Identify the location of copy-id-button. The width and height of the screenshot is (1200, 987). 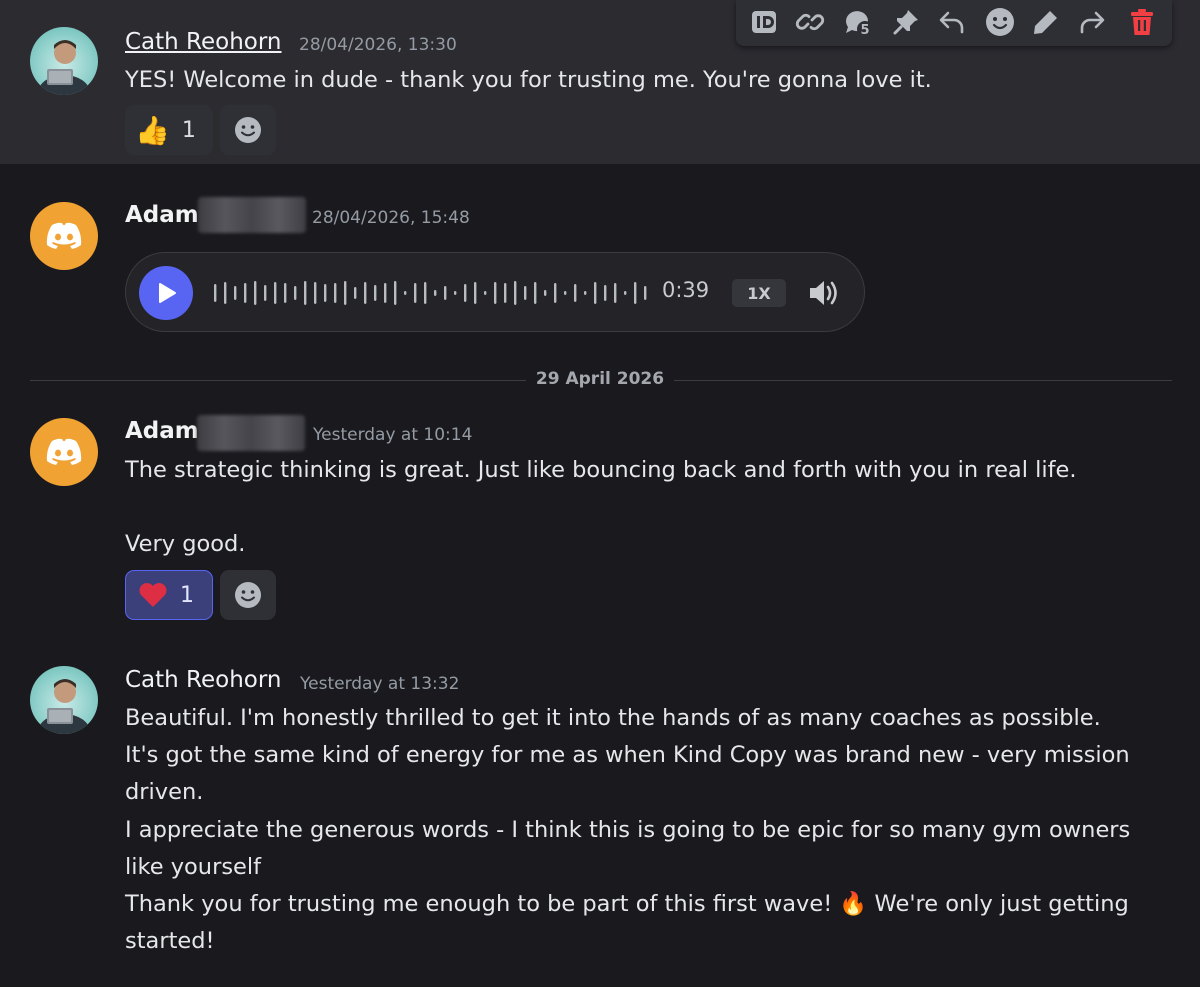
(764, 22).